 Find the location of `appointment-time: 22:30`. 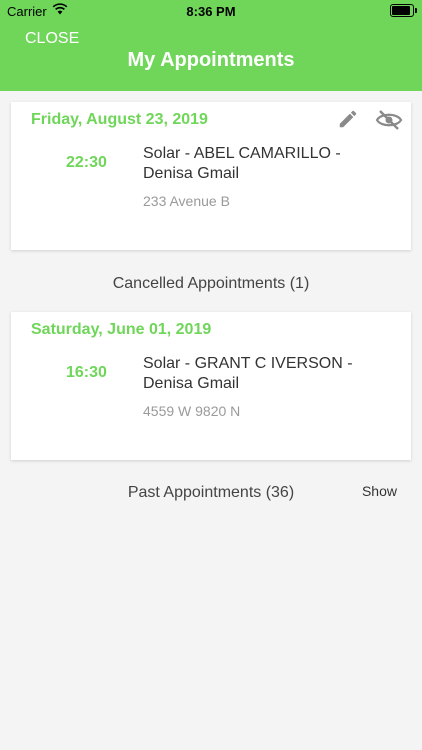

appointment-time: 22:30 is located at coordinates (86, 162).